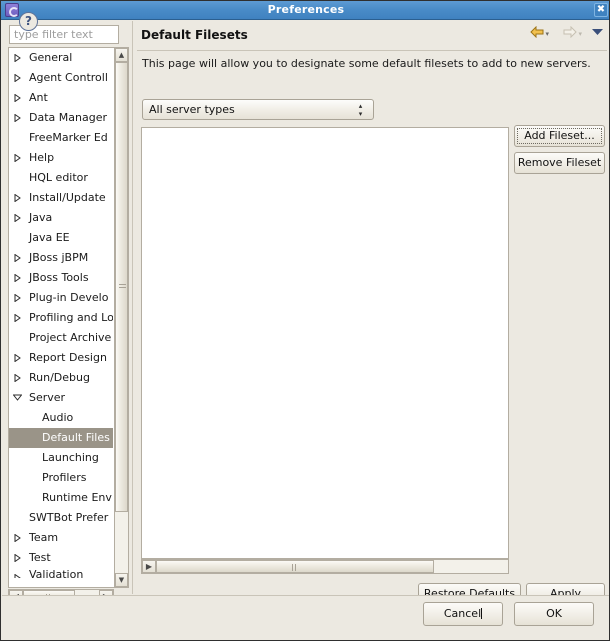 The image size is (610, 641). I want to click on tree-item-label: Default Files, so click(76, 437).